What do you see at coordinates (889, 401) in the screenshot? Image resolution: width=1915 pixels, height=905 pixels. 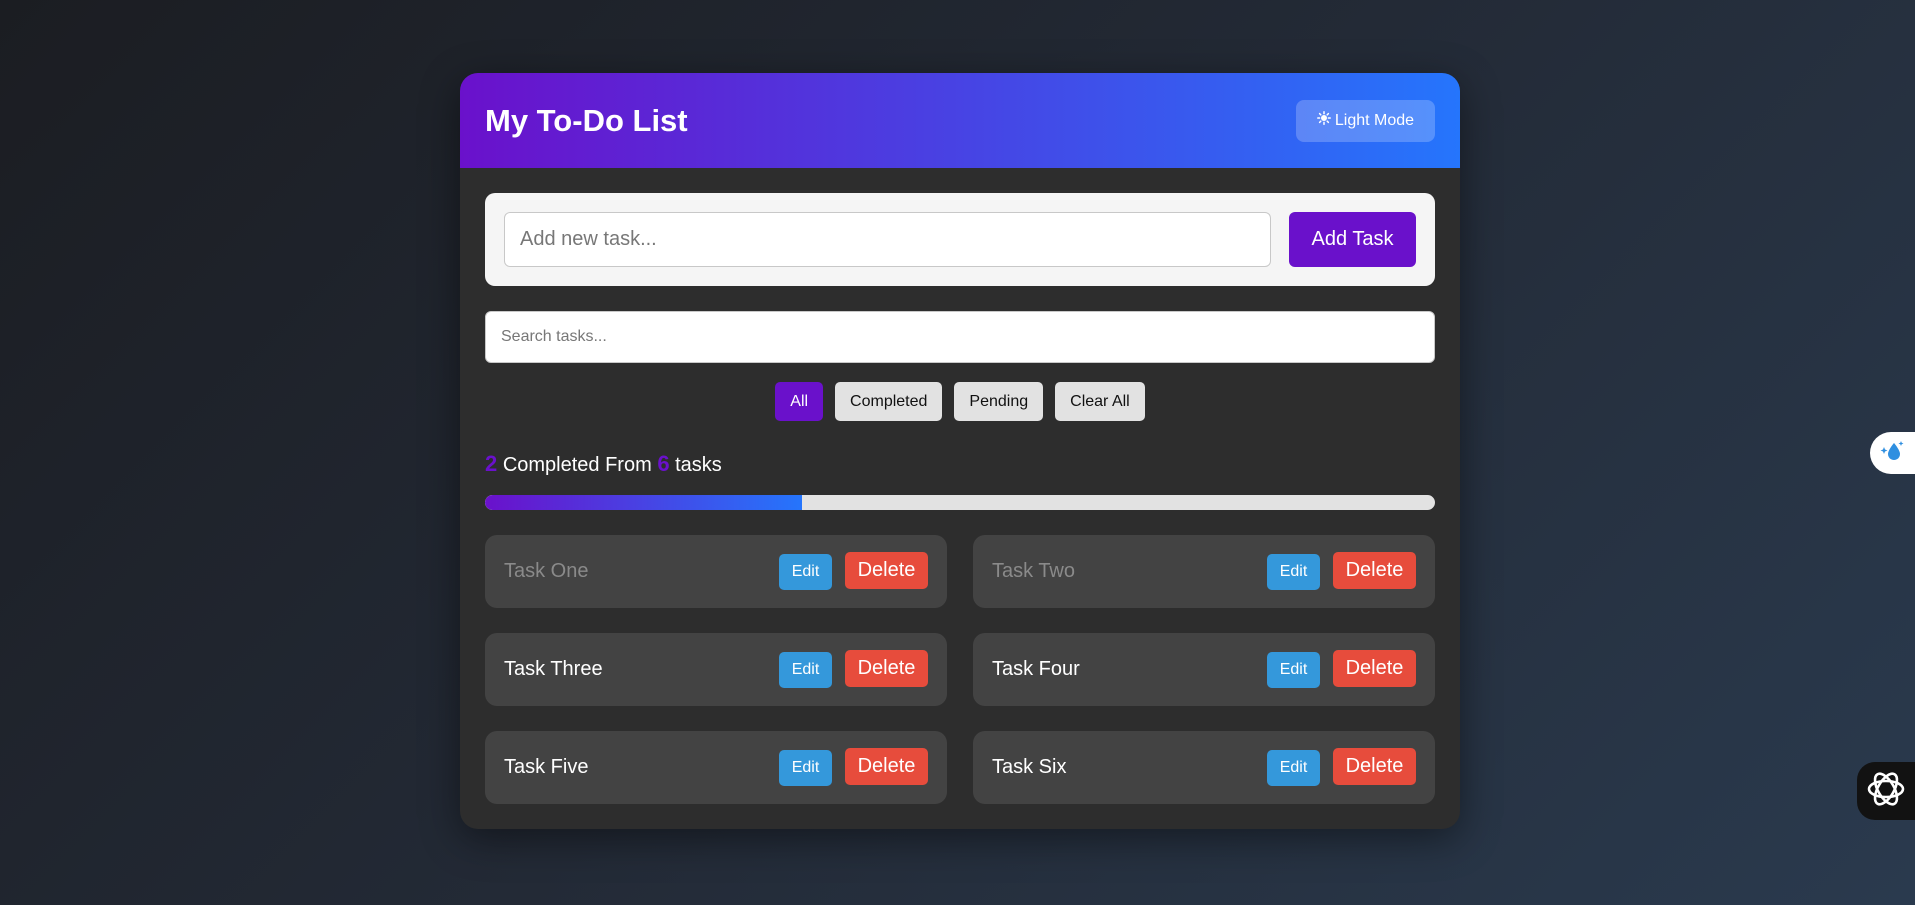 I see `filter-completed-button: Completed` at bounding box center [889, 401].